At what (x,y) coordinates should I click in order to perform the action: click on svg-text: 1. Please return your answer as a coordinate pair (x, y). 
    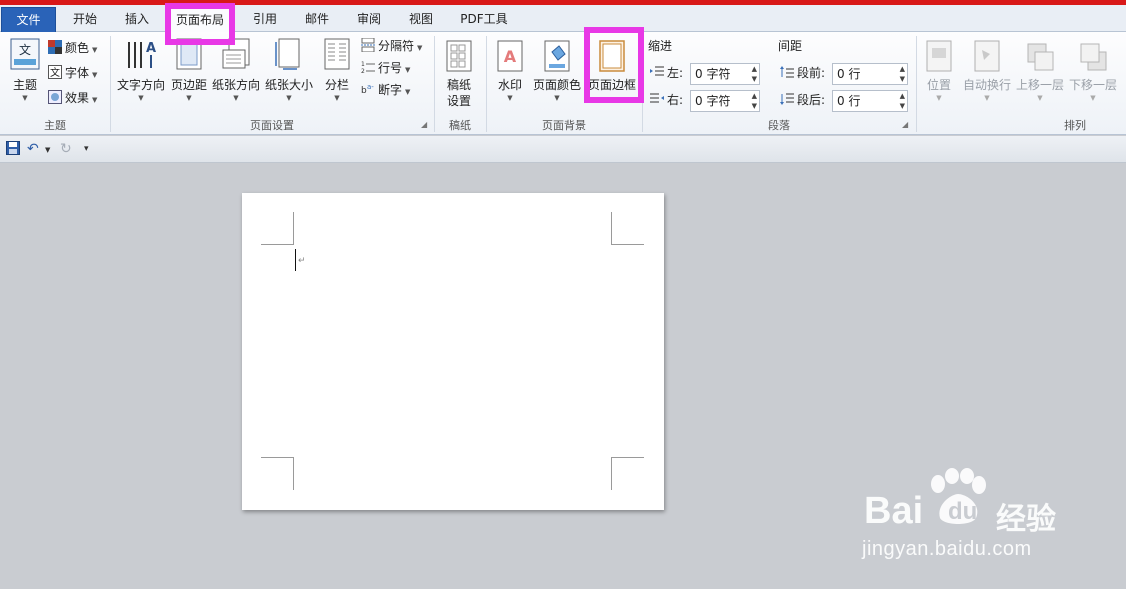
    Looking at the image, I should click on (363, 64).